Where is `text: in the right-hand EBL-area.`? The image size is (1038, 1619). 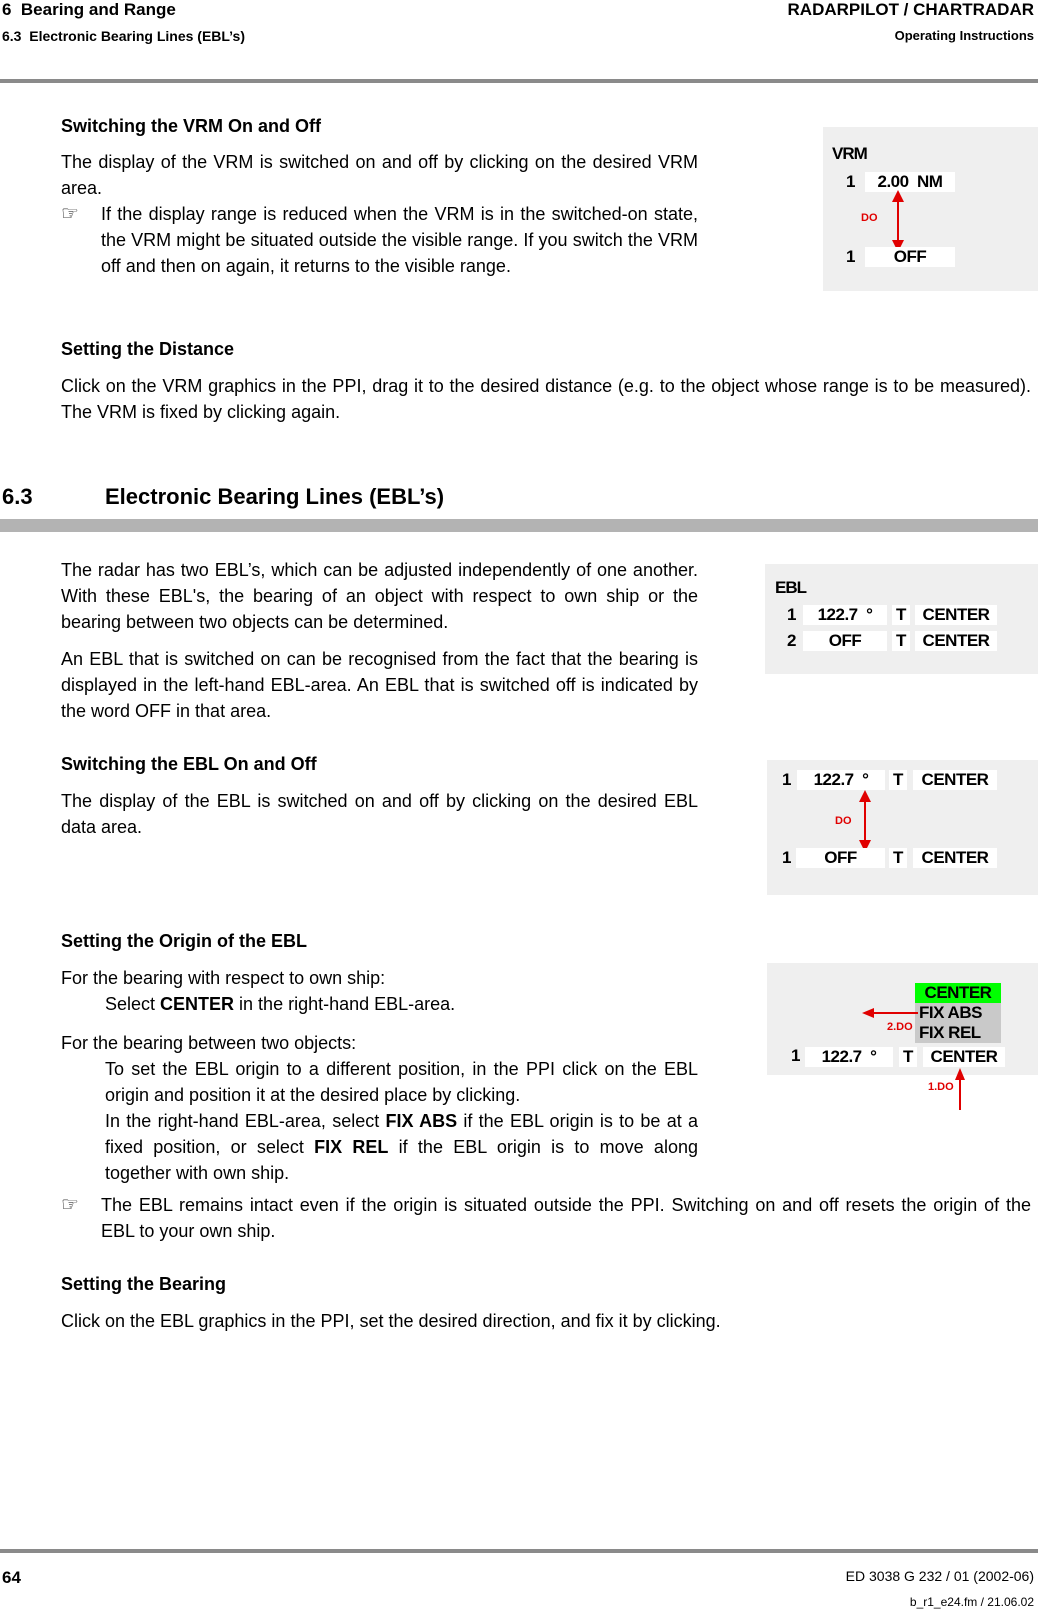 text: in the right-hand EBL-area. is located at coordinates (345, 1004).